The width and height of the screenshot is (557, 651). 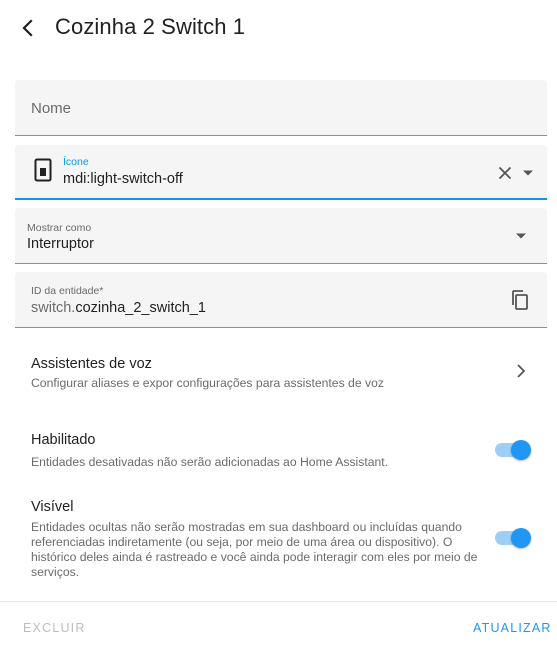 What do you see at coordinates (51, 108) in the screenshot?
I see `name-field-label: Nome` at bounding box center [51, 108].